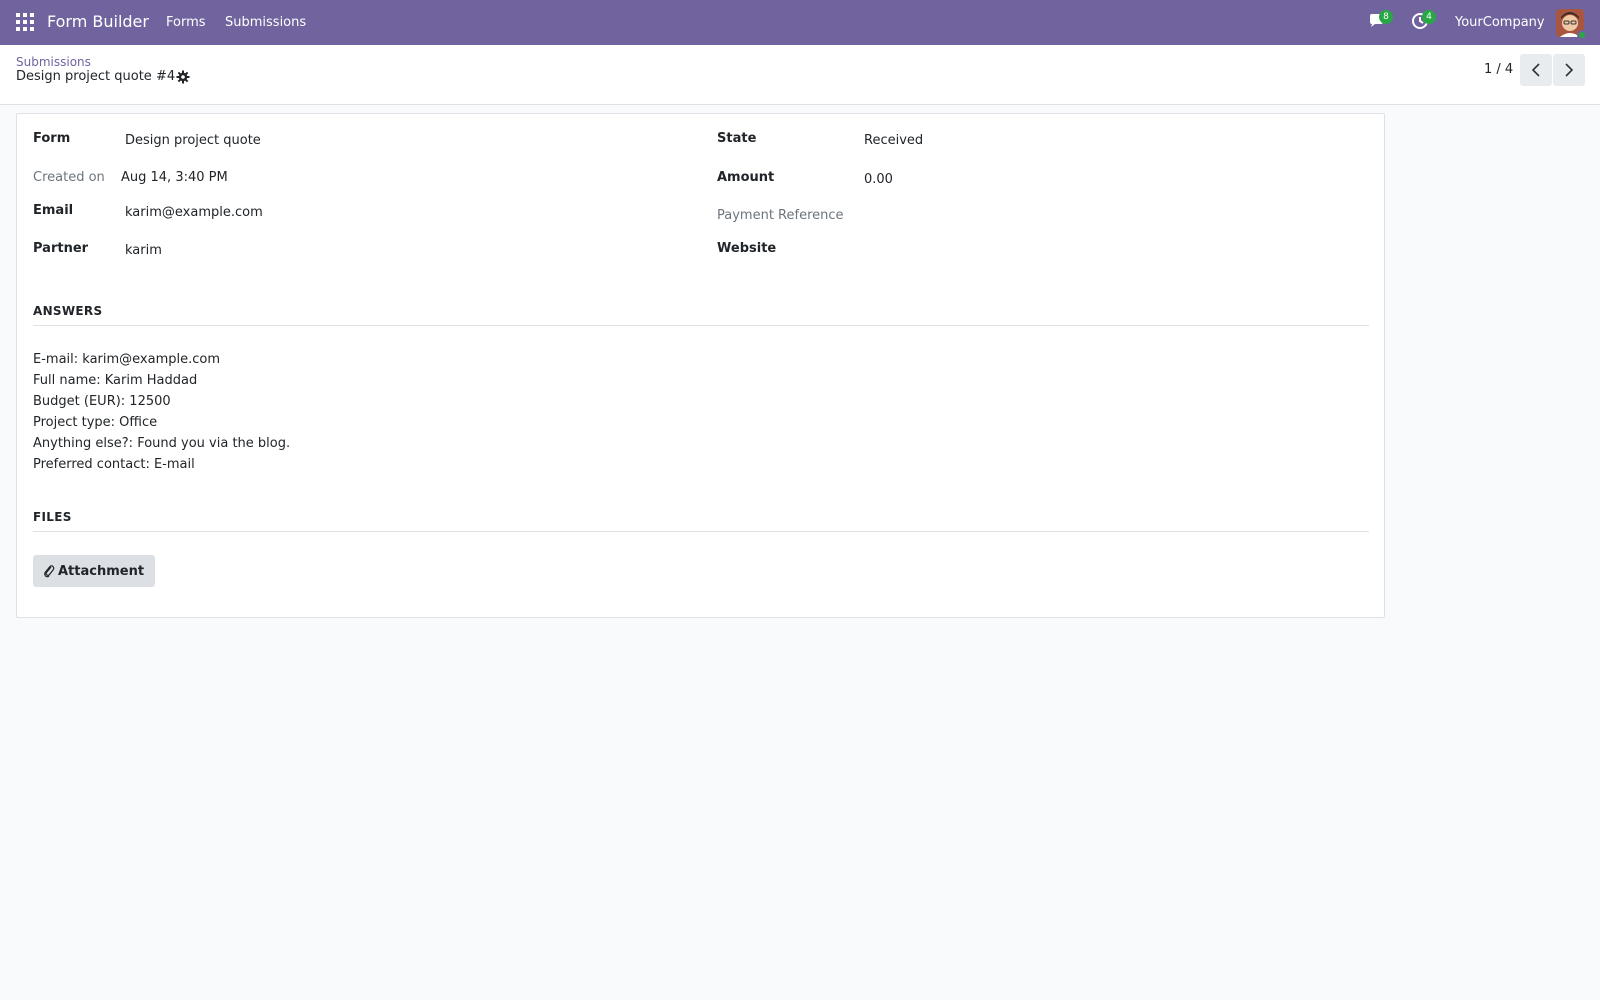  I want to click on breadcrumb-current: Design project quote #4, so click(96, 76).